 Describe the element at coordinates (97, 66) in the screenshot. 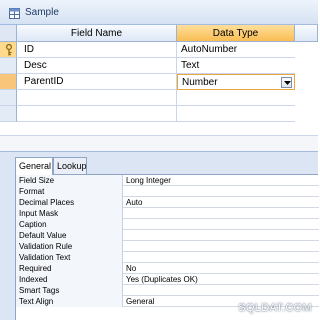

I see `field-name-cell: Desc` at that location.